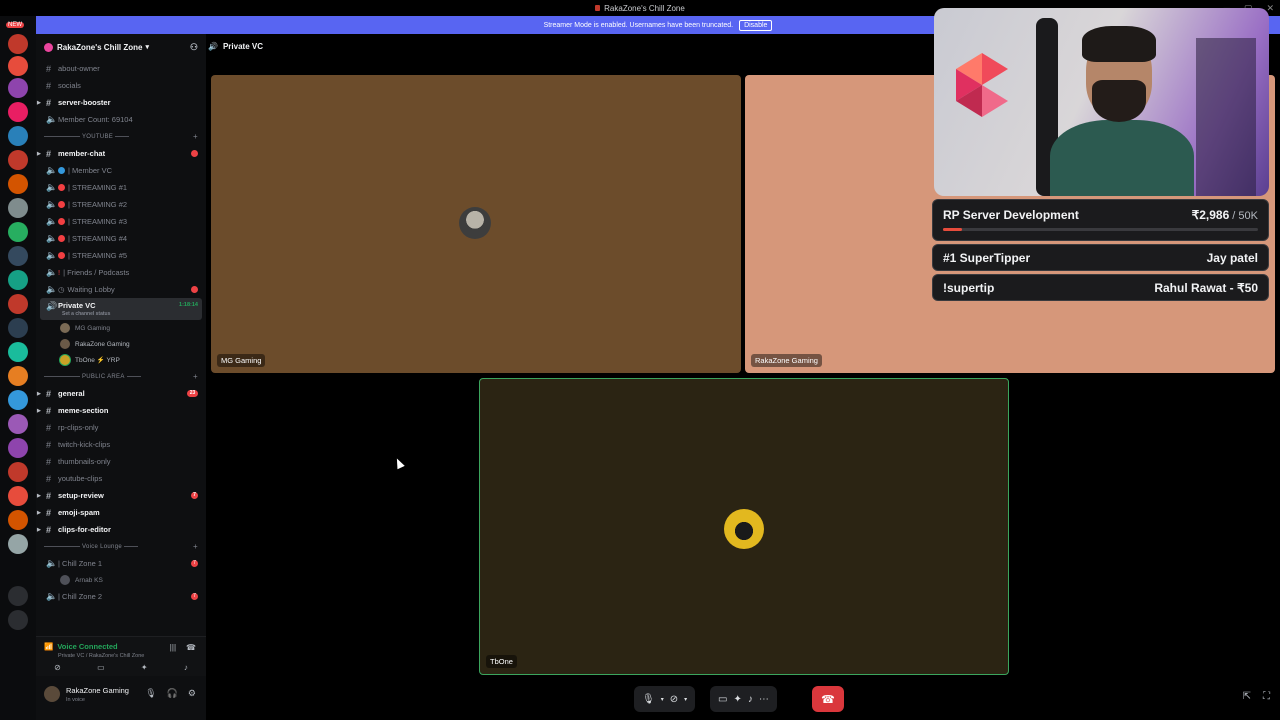 The image size is (1280, 720). I want to click on fullscreen-icon: ⛶, so click(1266, 696).